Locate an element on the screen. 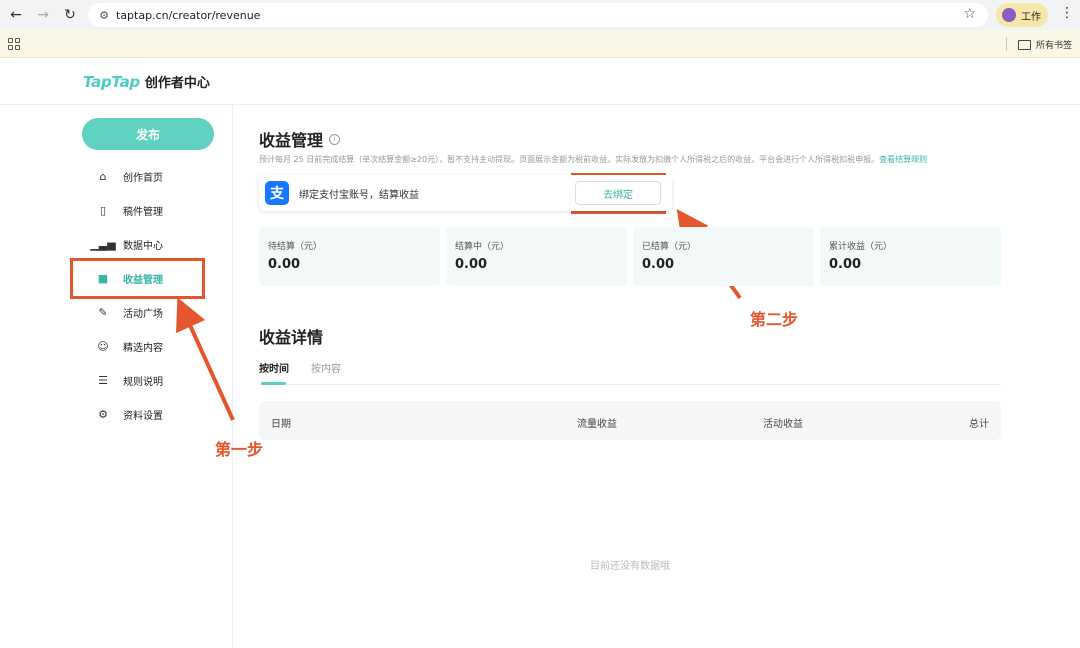 The height and width of the screenshot is (648, 1080). sidebar-item-label: 稿件管理 is located at coordinates (143, 212).